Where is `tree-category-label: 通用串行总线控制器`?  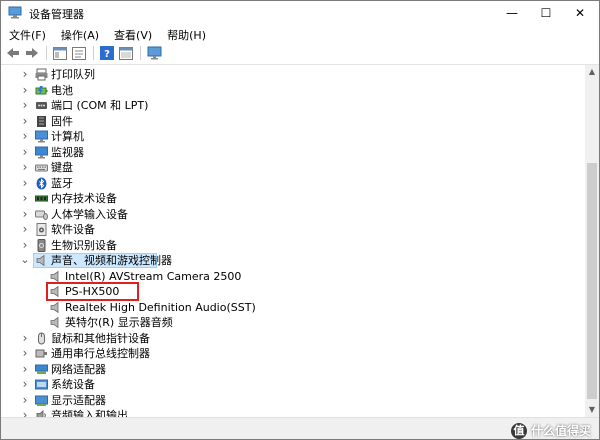 tree-category-label: 通用串行总线控制器 is located at coordinates (100, 353).